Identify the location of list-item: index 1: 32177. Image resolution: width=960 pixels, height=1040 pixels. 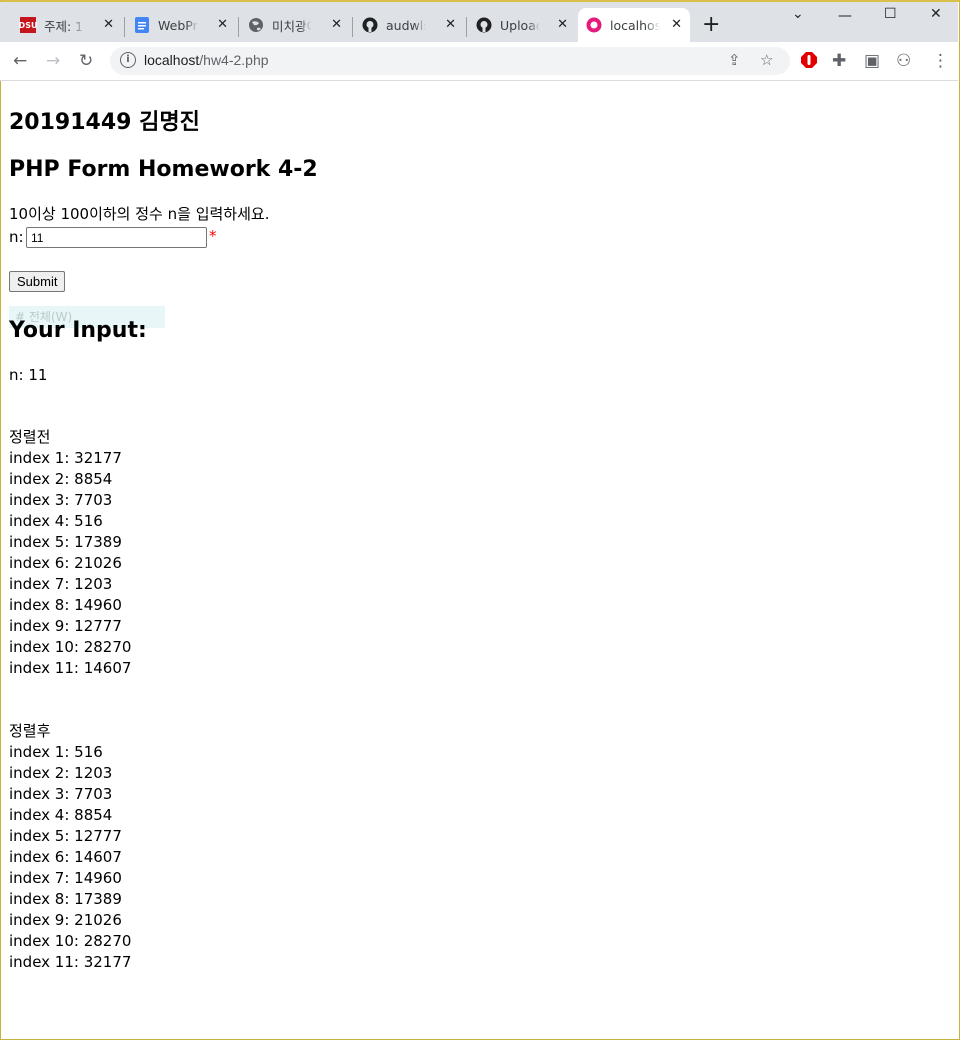
(65, 458).